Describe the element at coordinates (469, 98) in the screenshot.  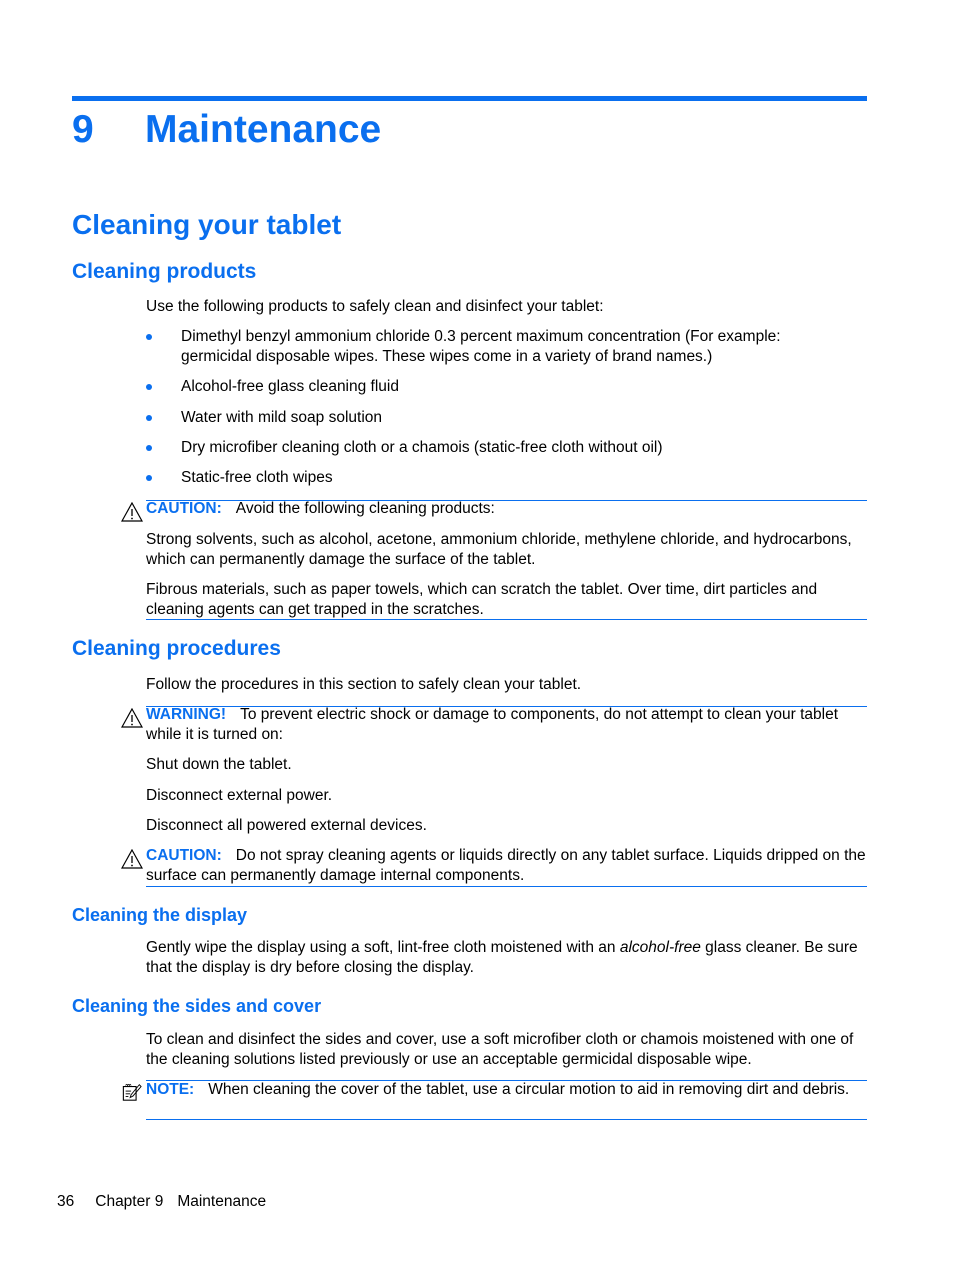
I see `chapter-rule` at that location.